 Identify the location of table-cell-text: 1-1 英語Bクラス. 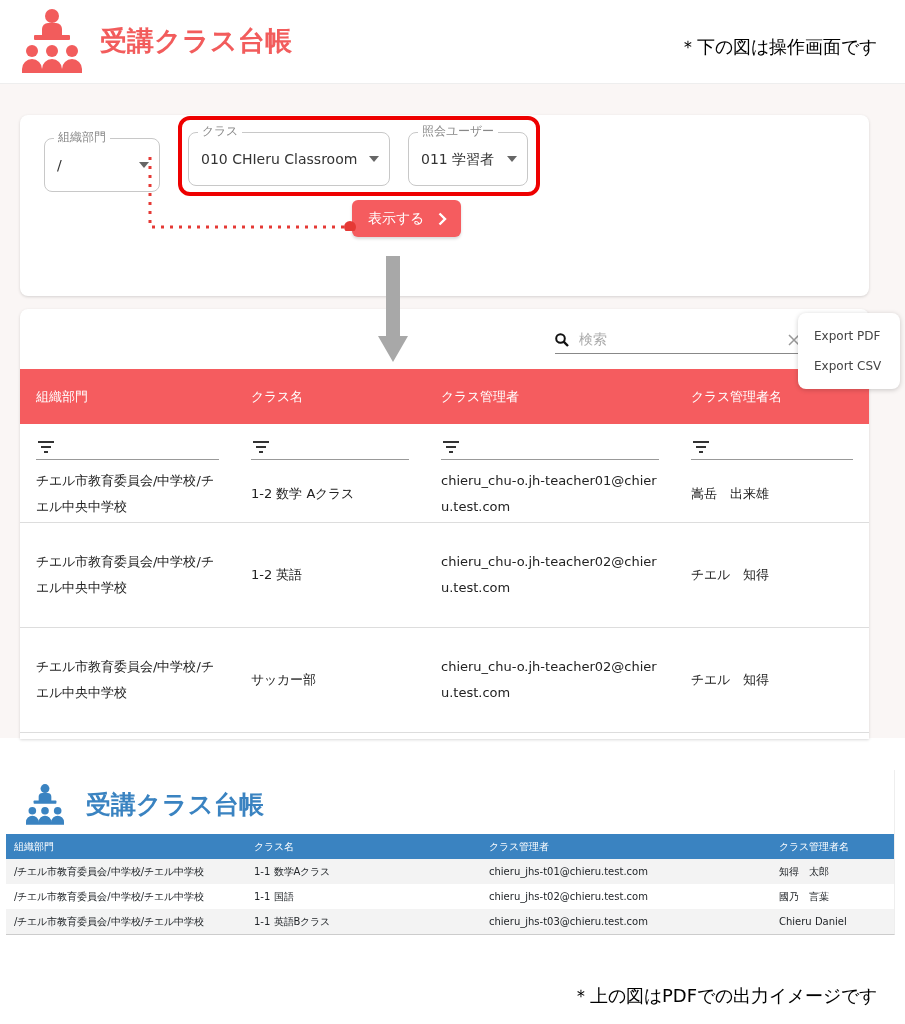
(292, 922).